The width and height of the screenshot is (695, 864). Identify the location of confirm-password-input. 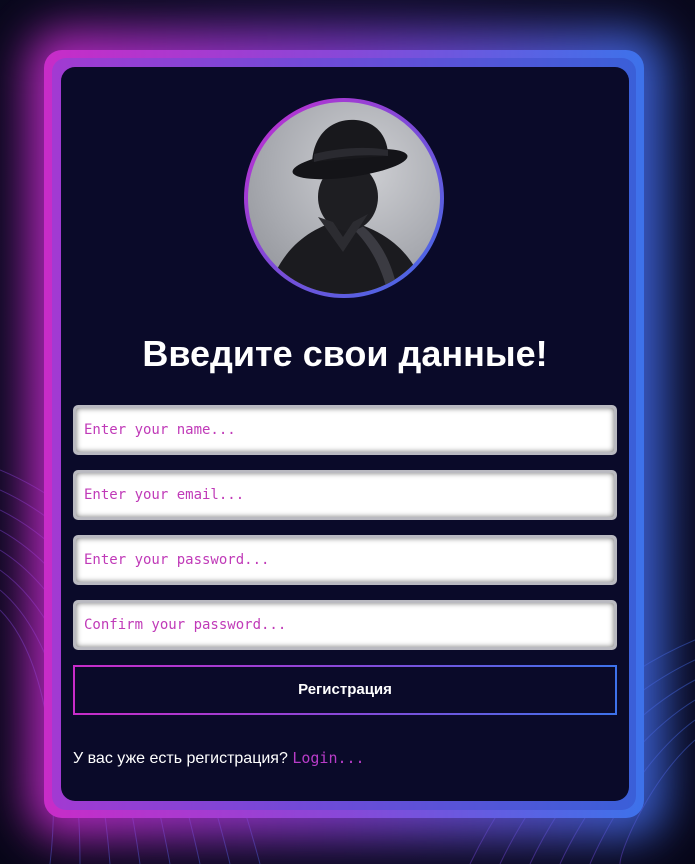
(345, 625).